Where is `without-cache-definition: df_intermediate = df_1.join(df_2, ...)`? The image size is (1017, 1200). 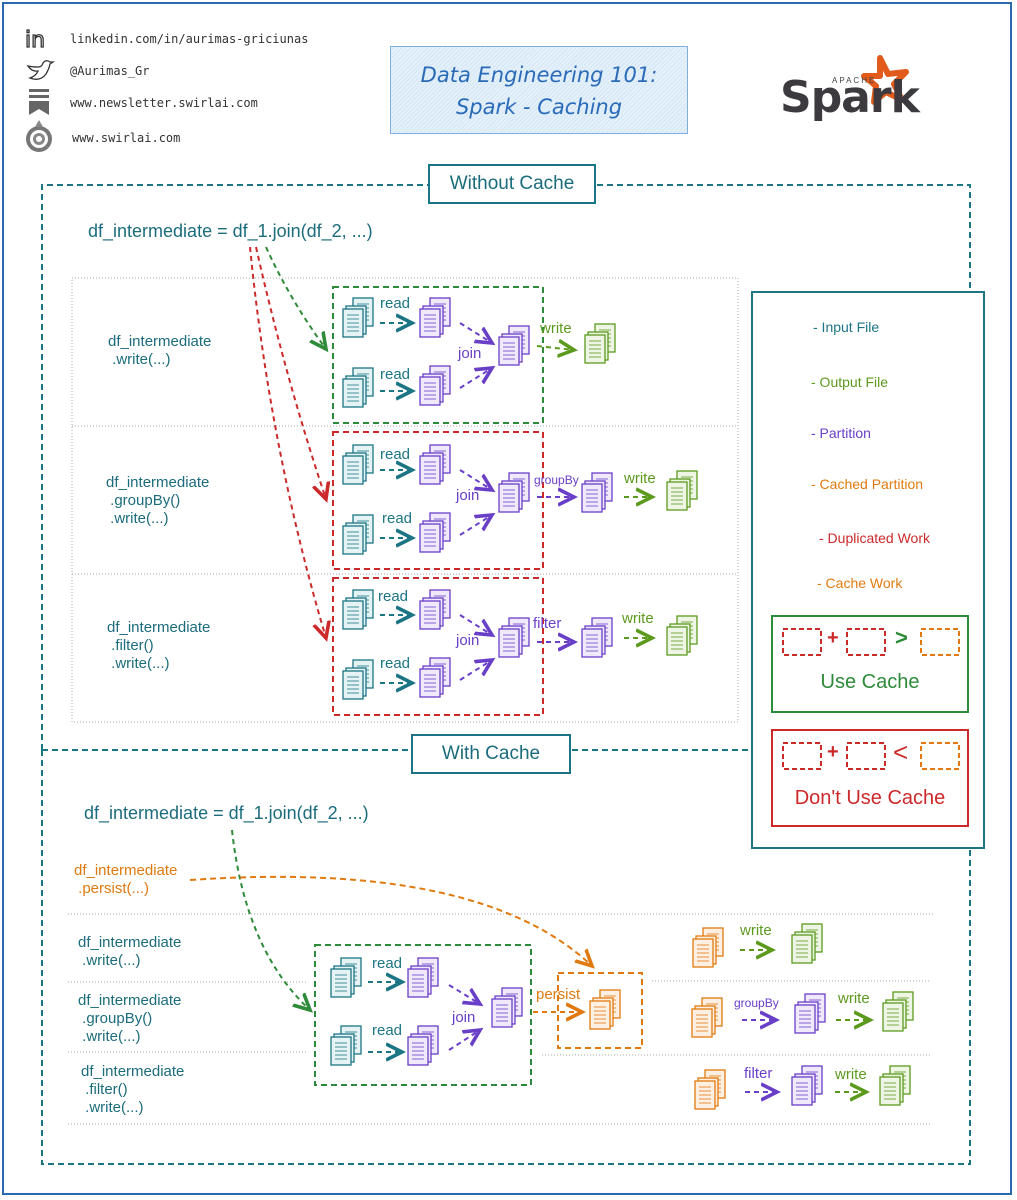 without-cache-definition: df_intermediate = df_1.join(df_2, ...) is located at coordinates (230, 231).